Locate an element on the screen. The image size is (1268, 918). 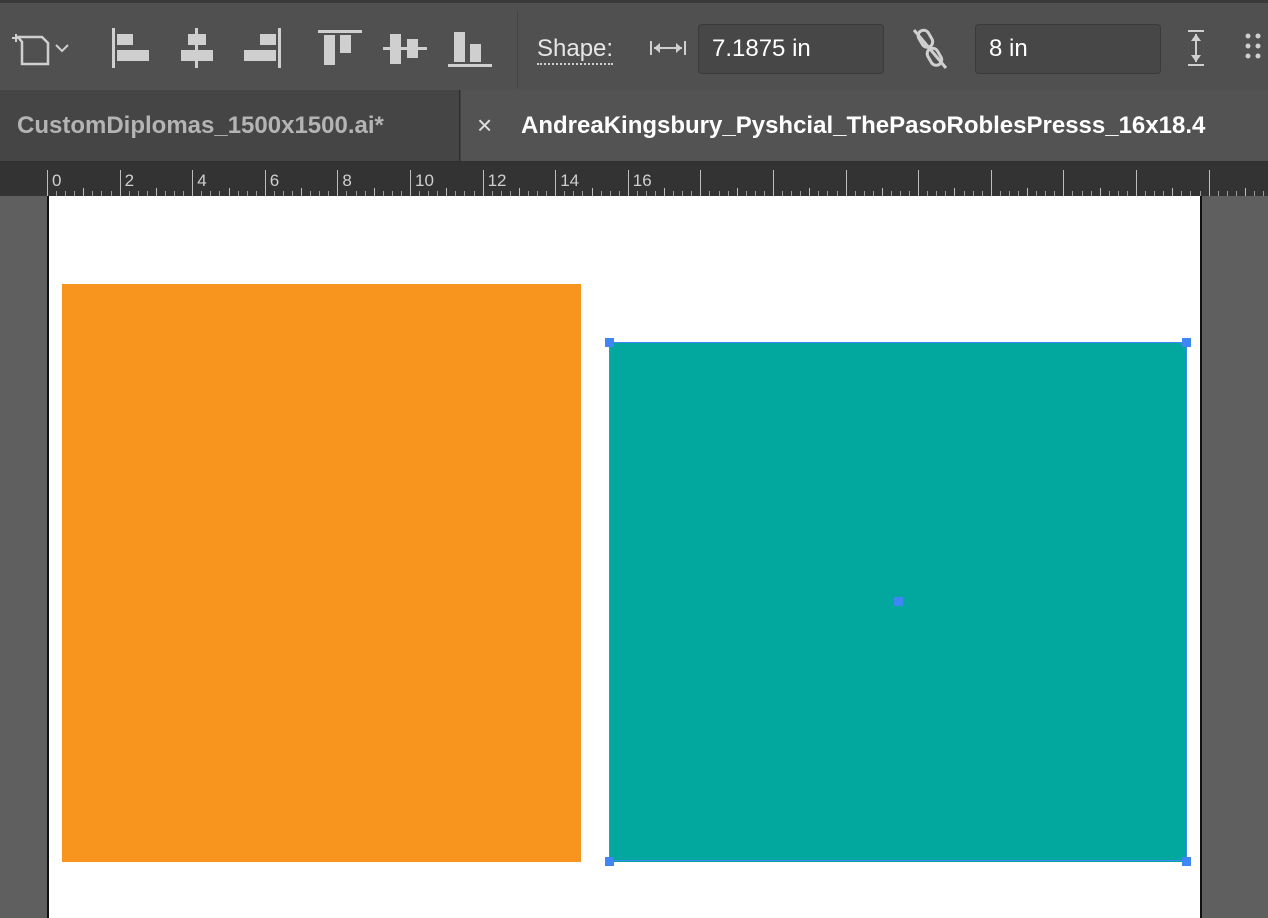
ruler-ticks: 0 2 4 6 8 10 12 14 16 is located at coordinates (655, 183).